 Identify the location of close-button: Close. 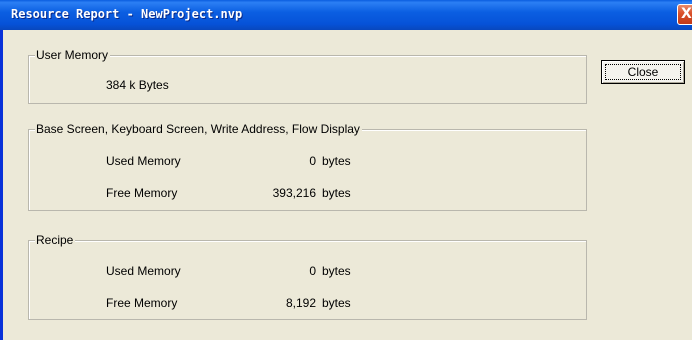
(643, 72).